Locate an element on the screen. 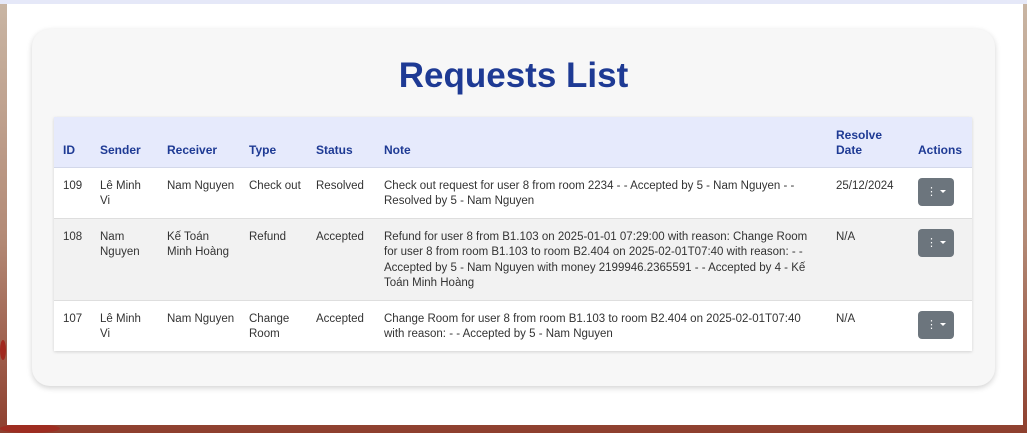  column-header-receiver: Receiver is located at coordinates (199, 142).